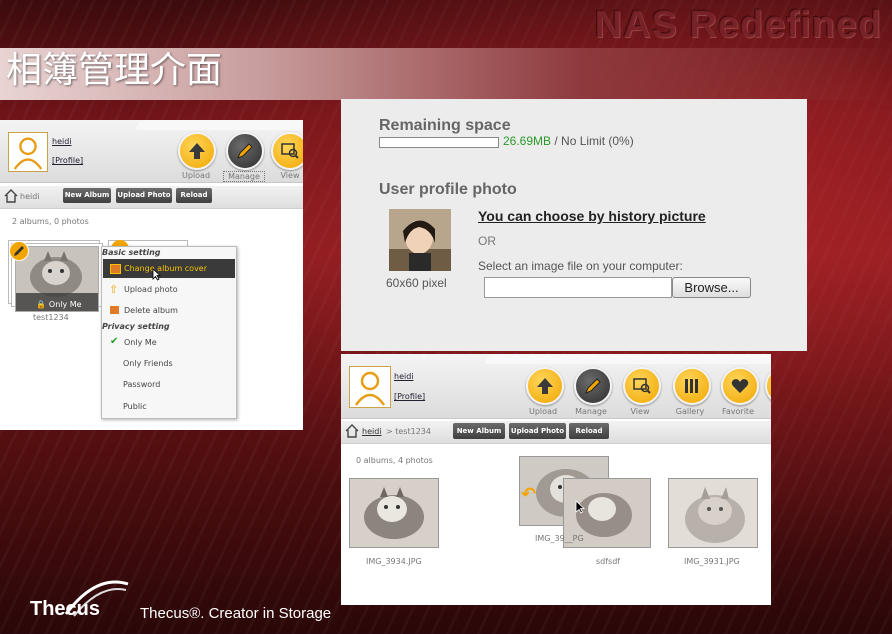  I want to click on image-file-input, so click(578, 287).